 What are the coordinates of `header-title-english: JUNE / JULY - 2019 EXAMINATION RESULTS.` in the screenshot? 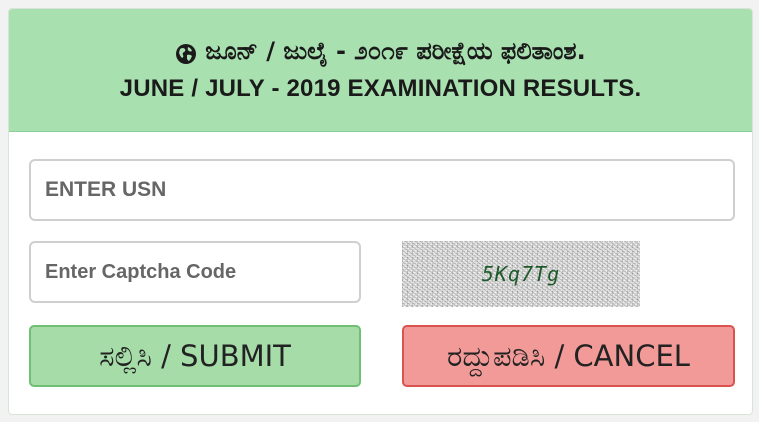 It's located at (380, 88).